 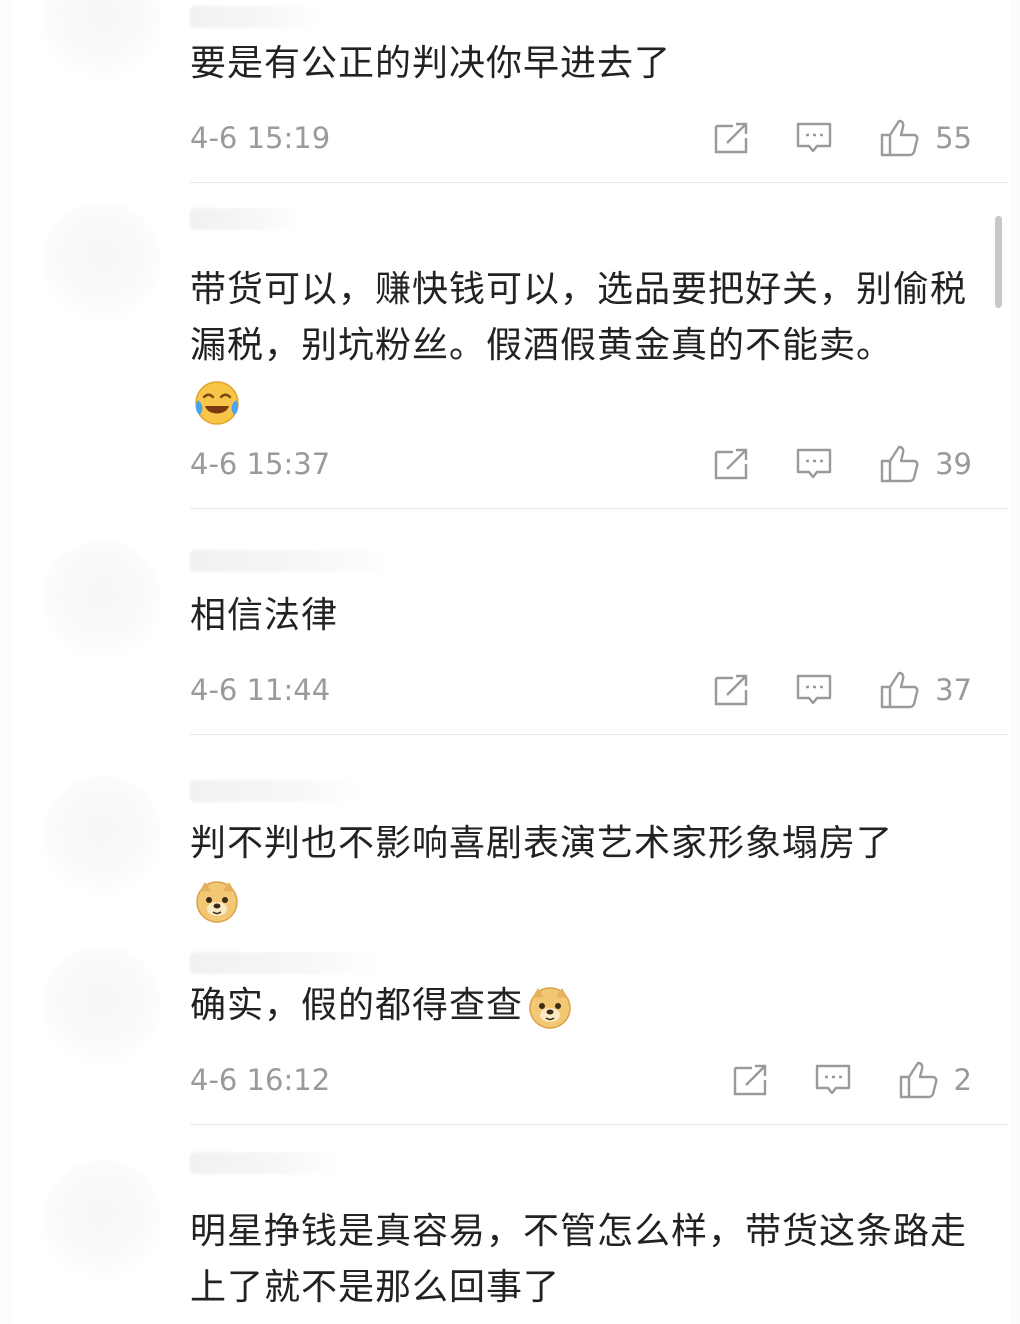 I want to click on comment-meta: 4-6 11:44 37, so click(x=581, y=690).